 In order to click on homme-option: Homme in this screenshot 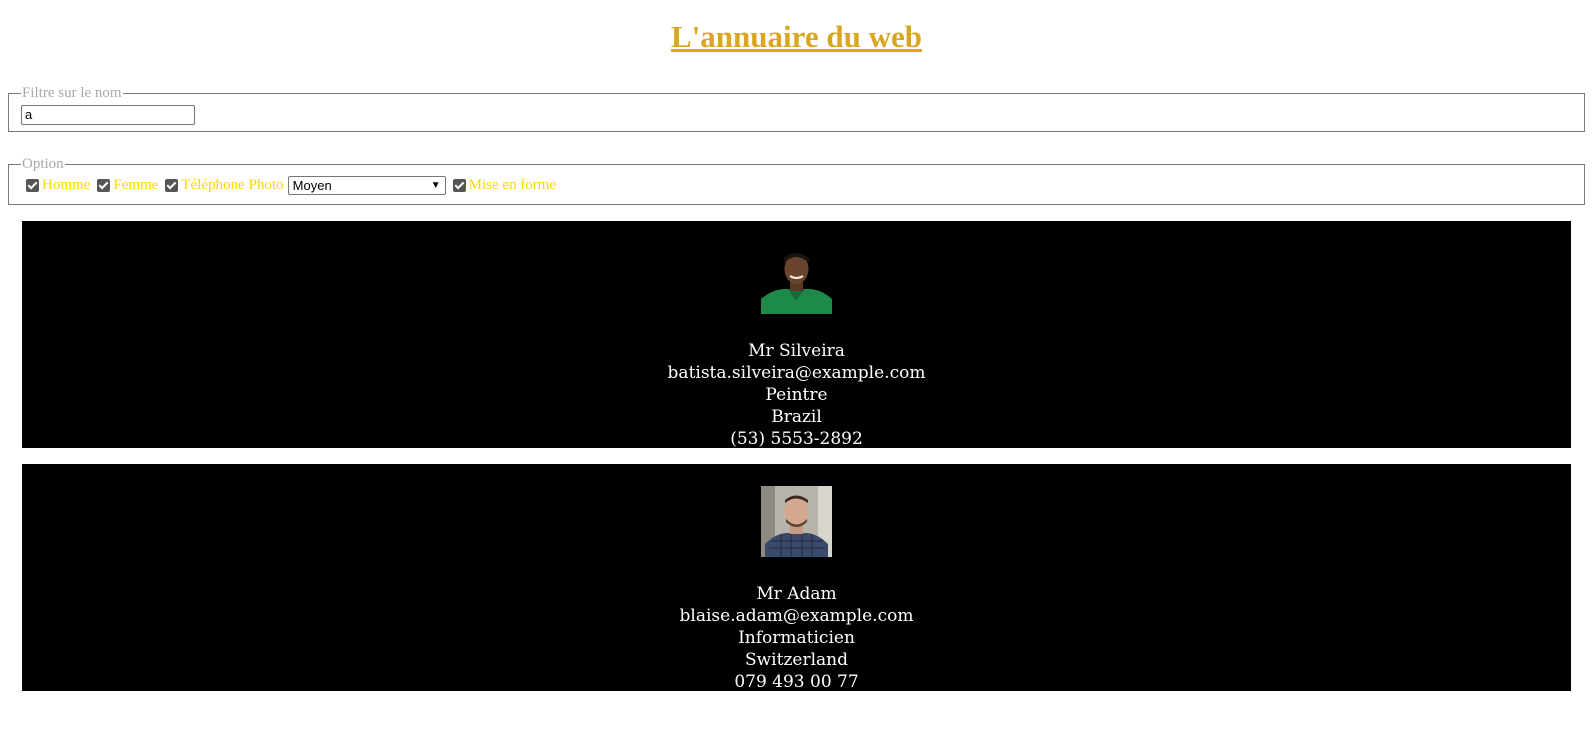, I will do `click(56, 185)`.